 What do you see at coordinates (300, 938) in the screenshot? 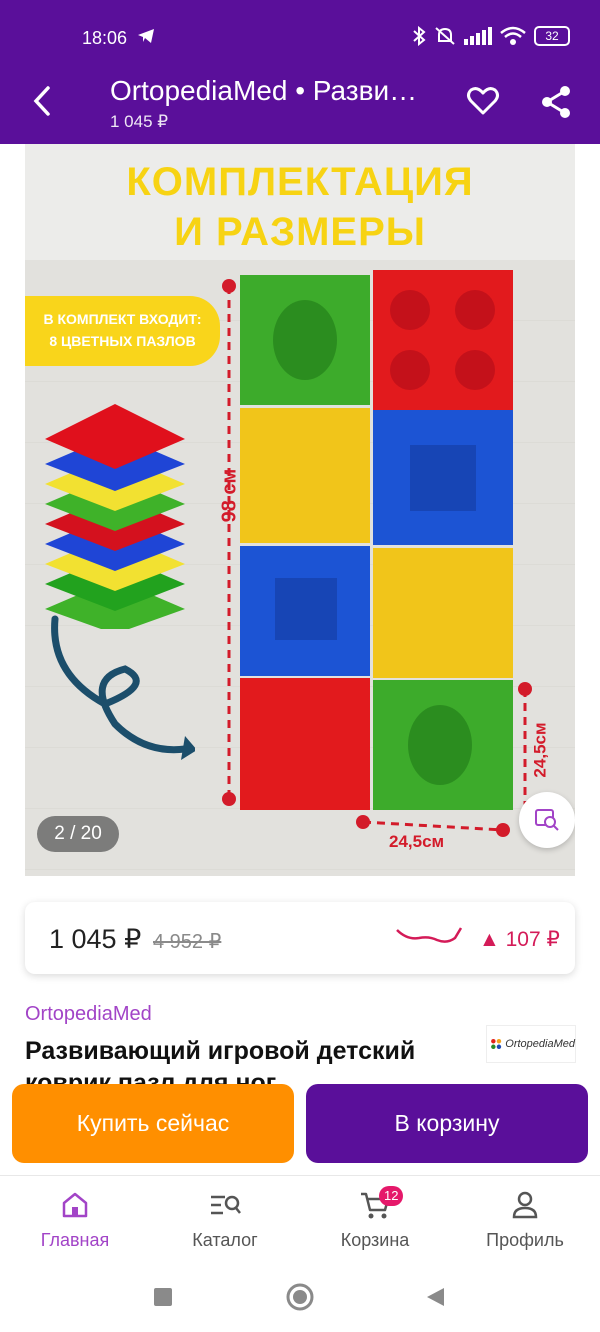
I see `price-card: 1 045 ₽ 4 952 ₽ ▲ 107 ₽` at bounding box center [300, 938].